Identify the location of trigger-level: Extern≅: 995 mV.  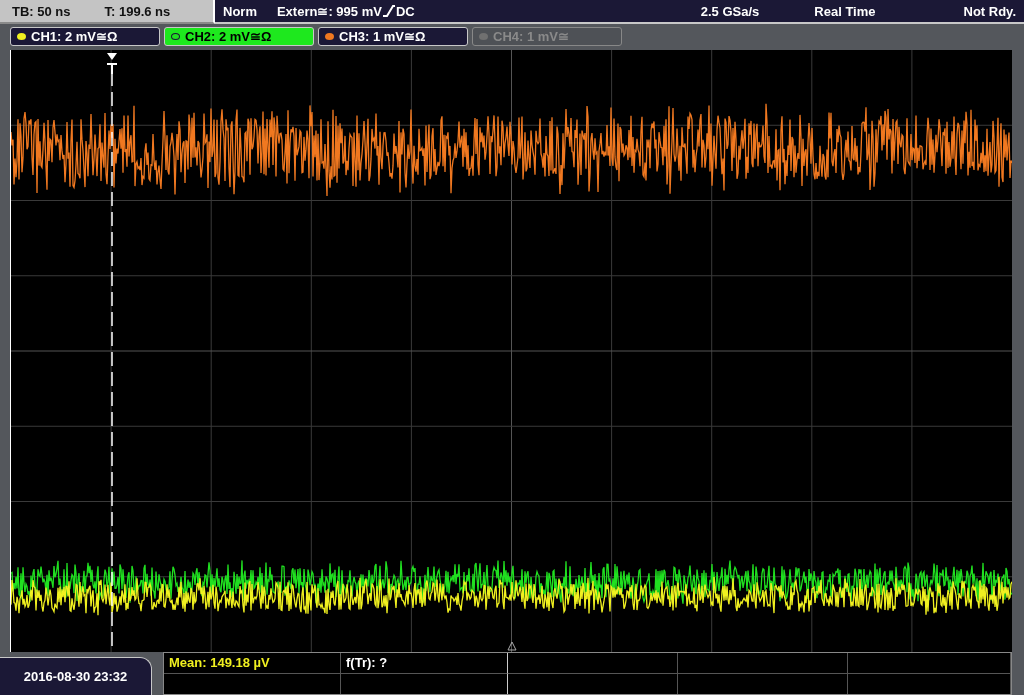
(329, 11).